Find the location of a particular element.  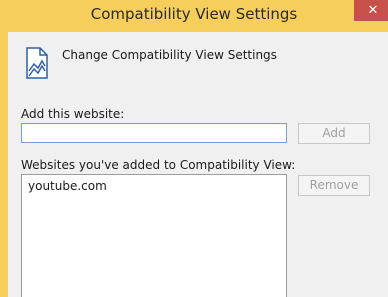

close-icon: ✕ is located at coordinates (373, 10).